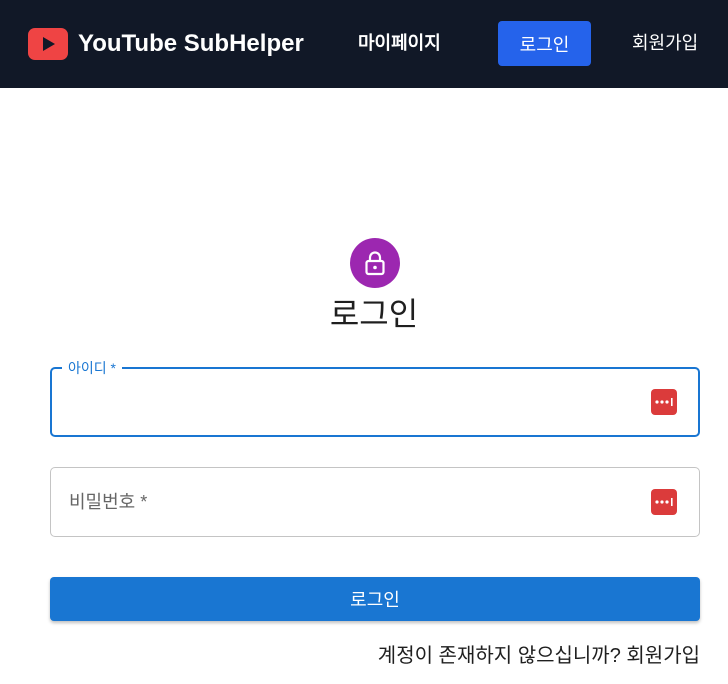 The image size is (728, 684). What do you see at coordinates (539, 656) in the screenshot?
I see `signup-link: 계정이 존재하지 않으십니까? 회원가입` at bounding box center [539, 656].